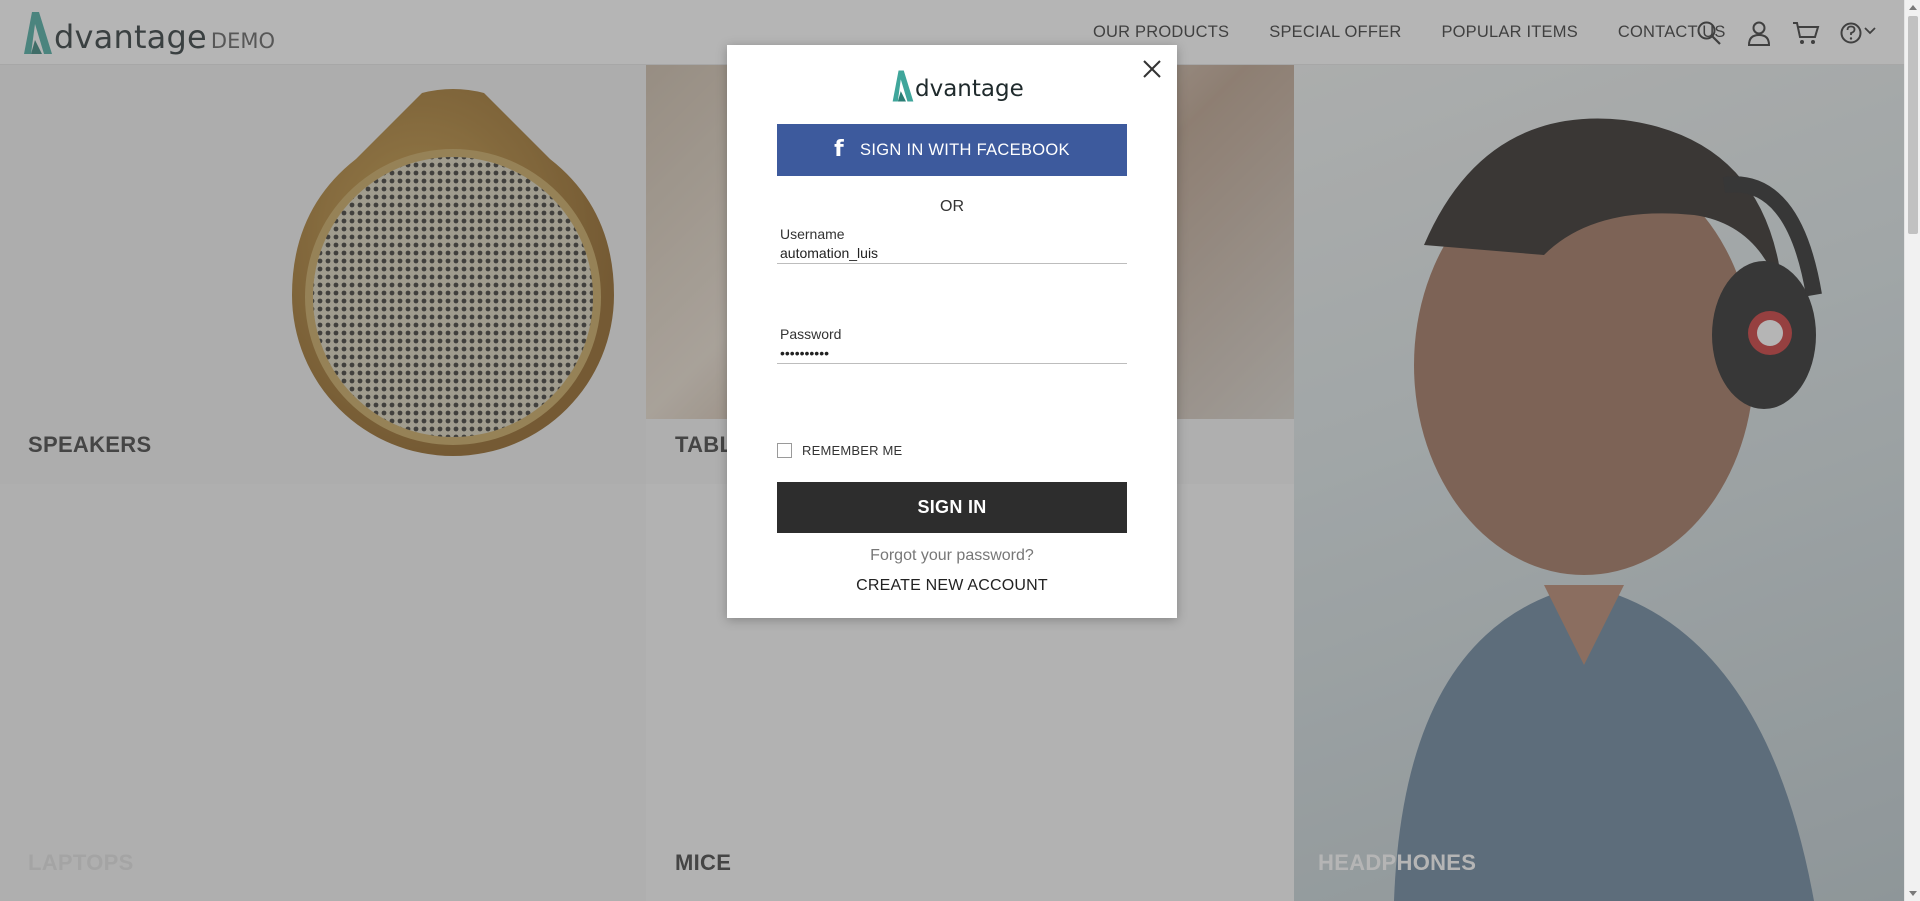  Describe the element at coordinates (952, 206) in the screenshot. I see `or-divider: OR` at that location.